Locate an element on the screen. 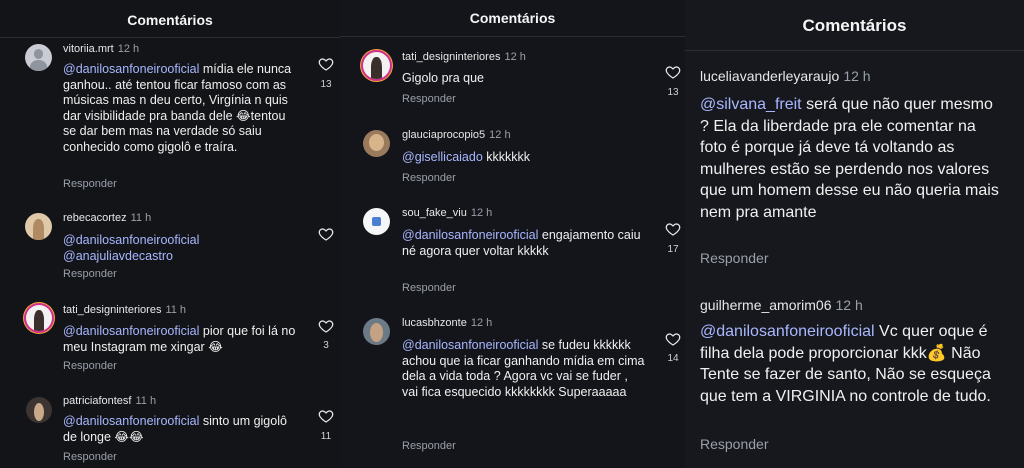  username: patriciafontesf is located at coordinates (97, 401).